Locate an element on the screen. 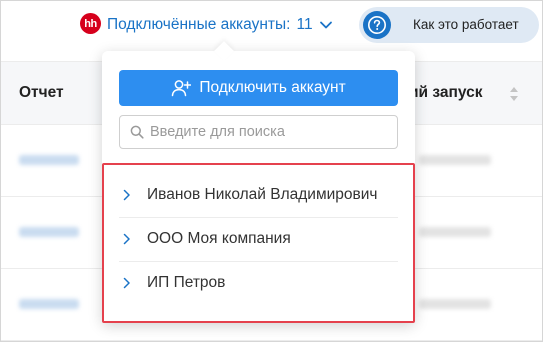  account-item-label: Иванов Николай Владимирович is located at coordinates (262, 194).